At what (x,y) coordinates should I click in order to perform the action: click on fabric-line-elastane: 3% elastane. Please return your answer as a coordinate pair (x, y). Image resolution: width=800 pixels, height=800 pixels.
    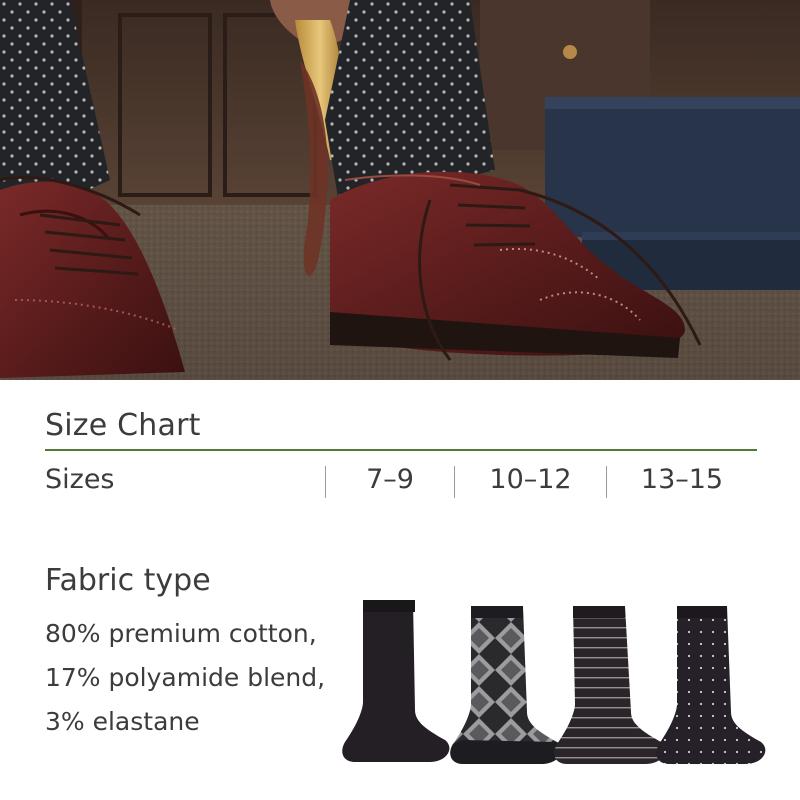
    Looking at the image, I should click on (122, 721).